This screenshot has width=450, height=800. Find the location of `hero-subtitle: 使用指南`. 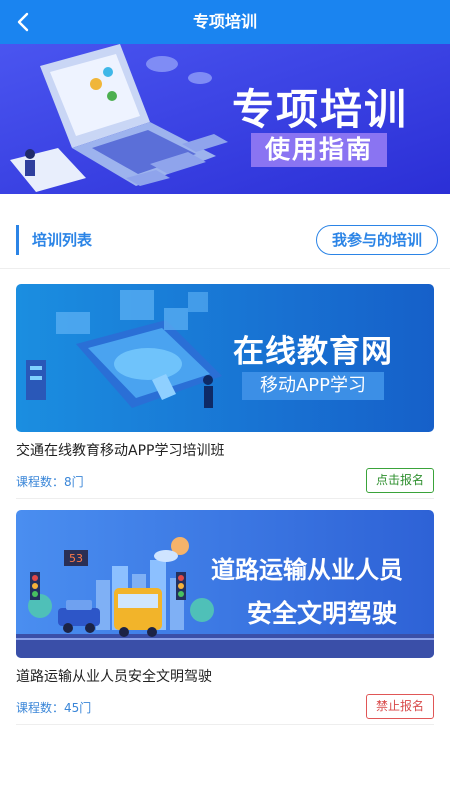

hero-subtitle: 使用指南 is located at coordinates (319, 150).